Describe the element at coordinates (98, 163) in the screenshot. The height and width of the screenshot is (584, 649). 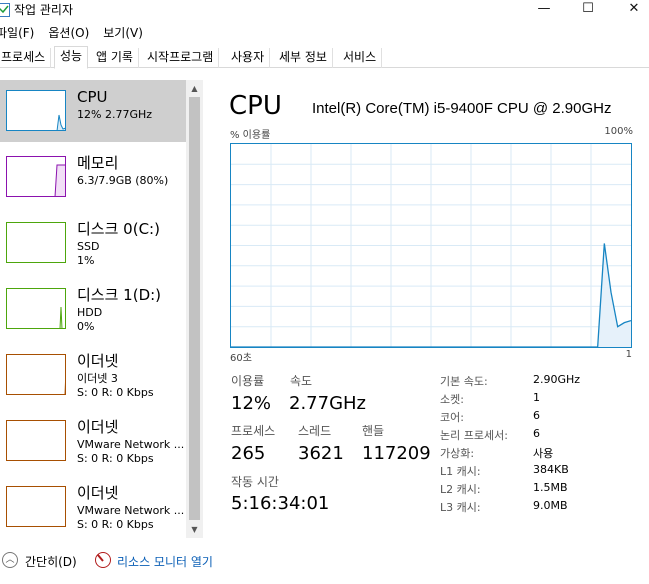
I see `sidebar-item-title: 메모리` at that location.